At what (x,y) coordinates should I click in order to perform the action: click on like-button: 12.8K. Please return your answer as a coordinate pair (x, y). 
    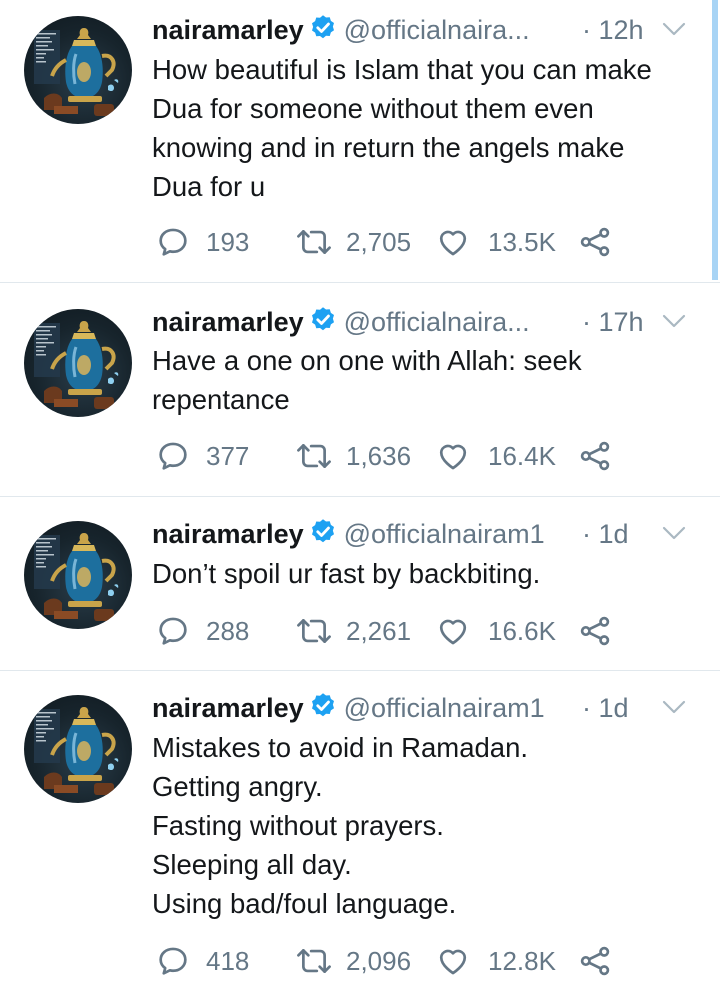
    Looking at the image, I should click on (502, 961).